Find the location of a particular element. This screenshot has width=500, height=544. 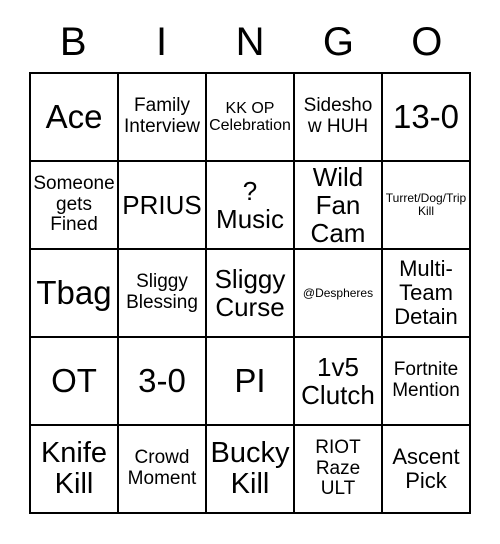

bingo-cell: Knife Kill is located at coordinates (75, 470).